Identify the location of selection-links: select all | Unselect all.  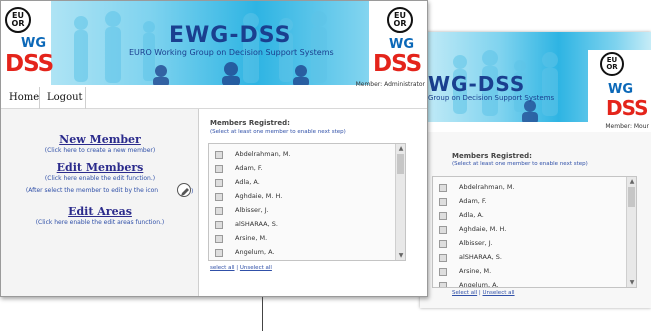
(241, 268).